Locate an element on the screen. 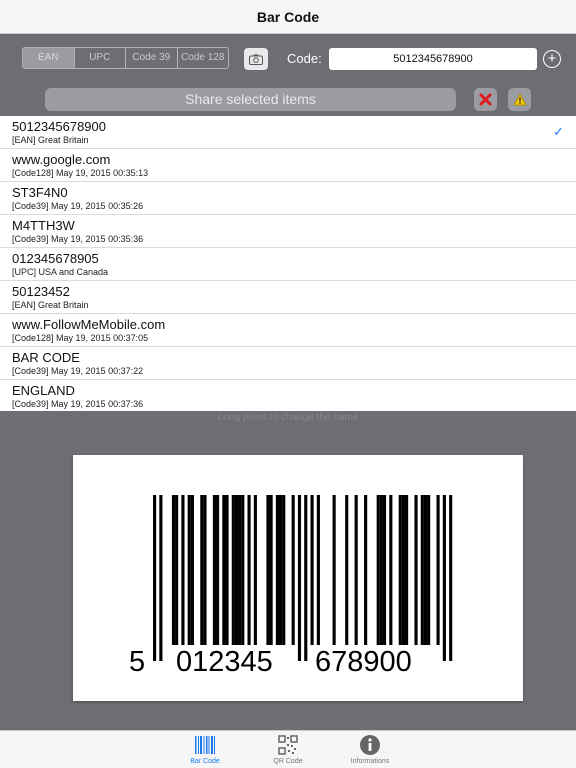 The image size is (576, 768). tab-label: QR Code is located at coordinates (288, 761).